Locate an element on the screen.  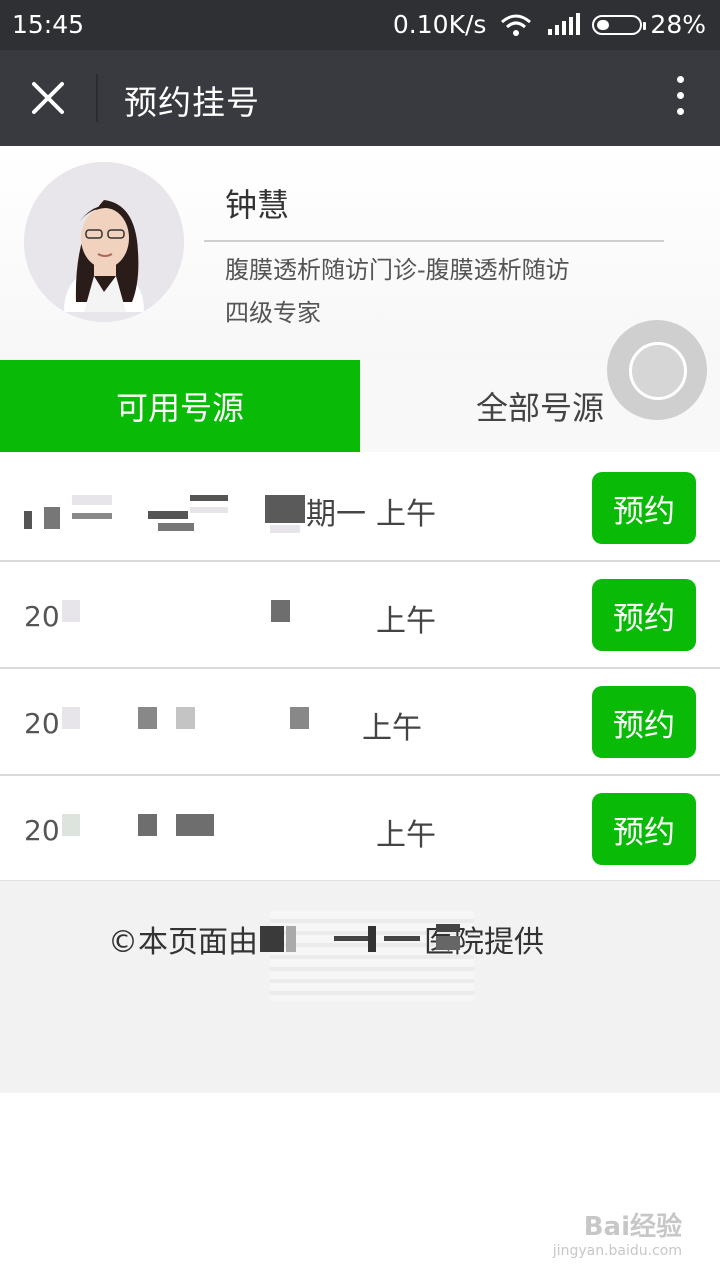
status-right: 0.10K/s 28% is located at coordinates (549, 24).